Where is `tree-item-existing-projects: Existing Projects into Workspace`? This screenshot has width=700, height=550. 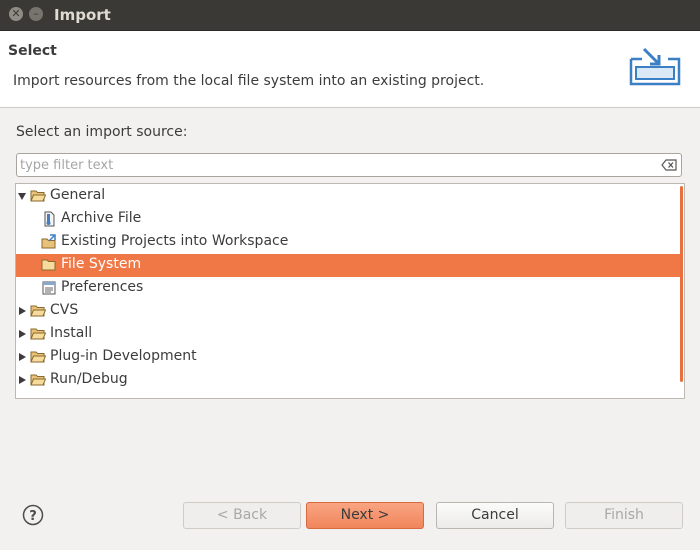
tree-item-existing-projects: Existing Projects into Workspace is located at coordinates (348, 242).